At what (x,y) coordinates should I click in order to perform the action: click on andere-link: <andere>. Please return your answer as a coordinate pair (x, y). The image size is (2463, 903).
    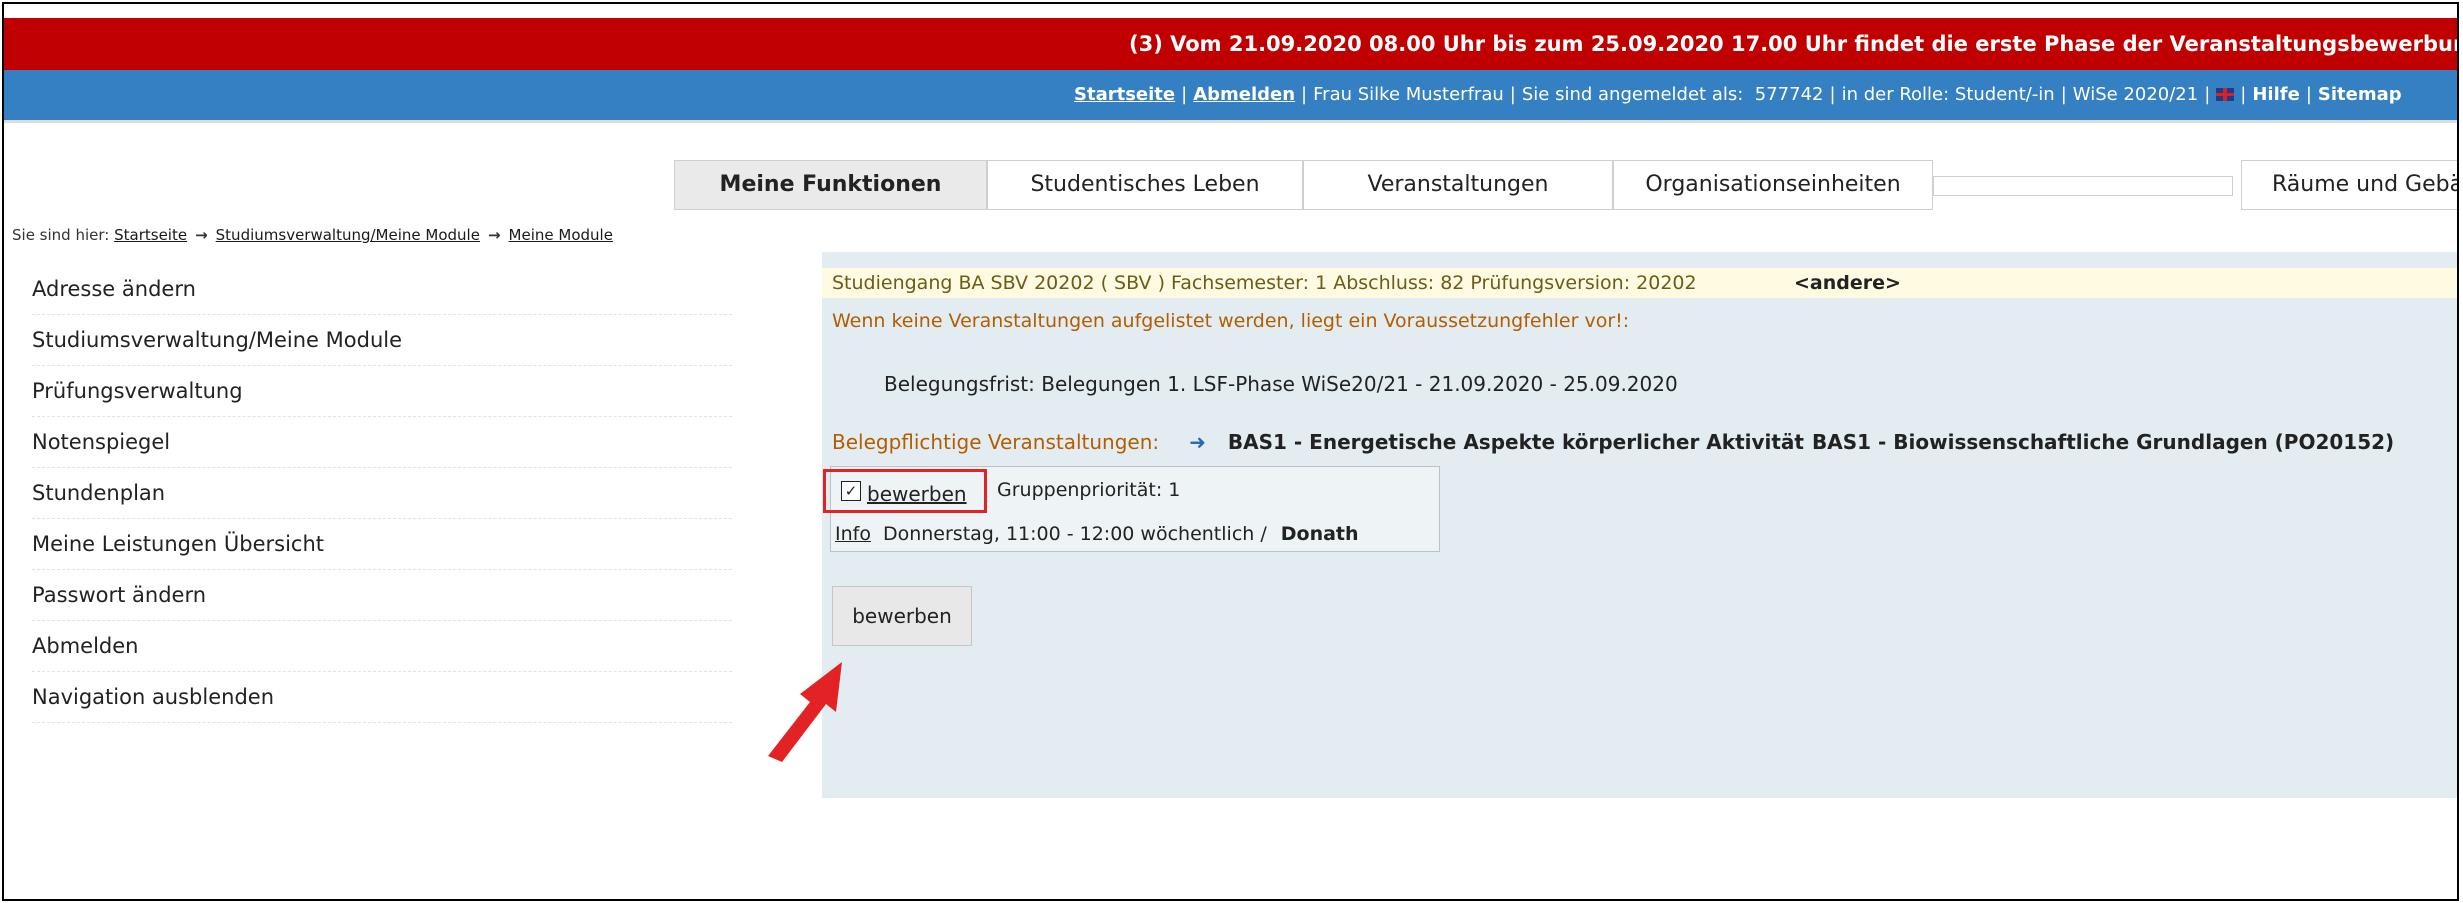
    Looking at the image, I should click on (1847, 283).